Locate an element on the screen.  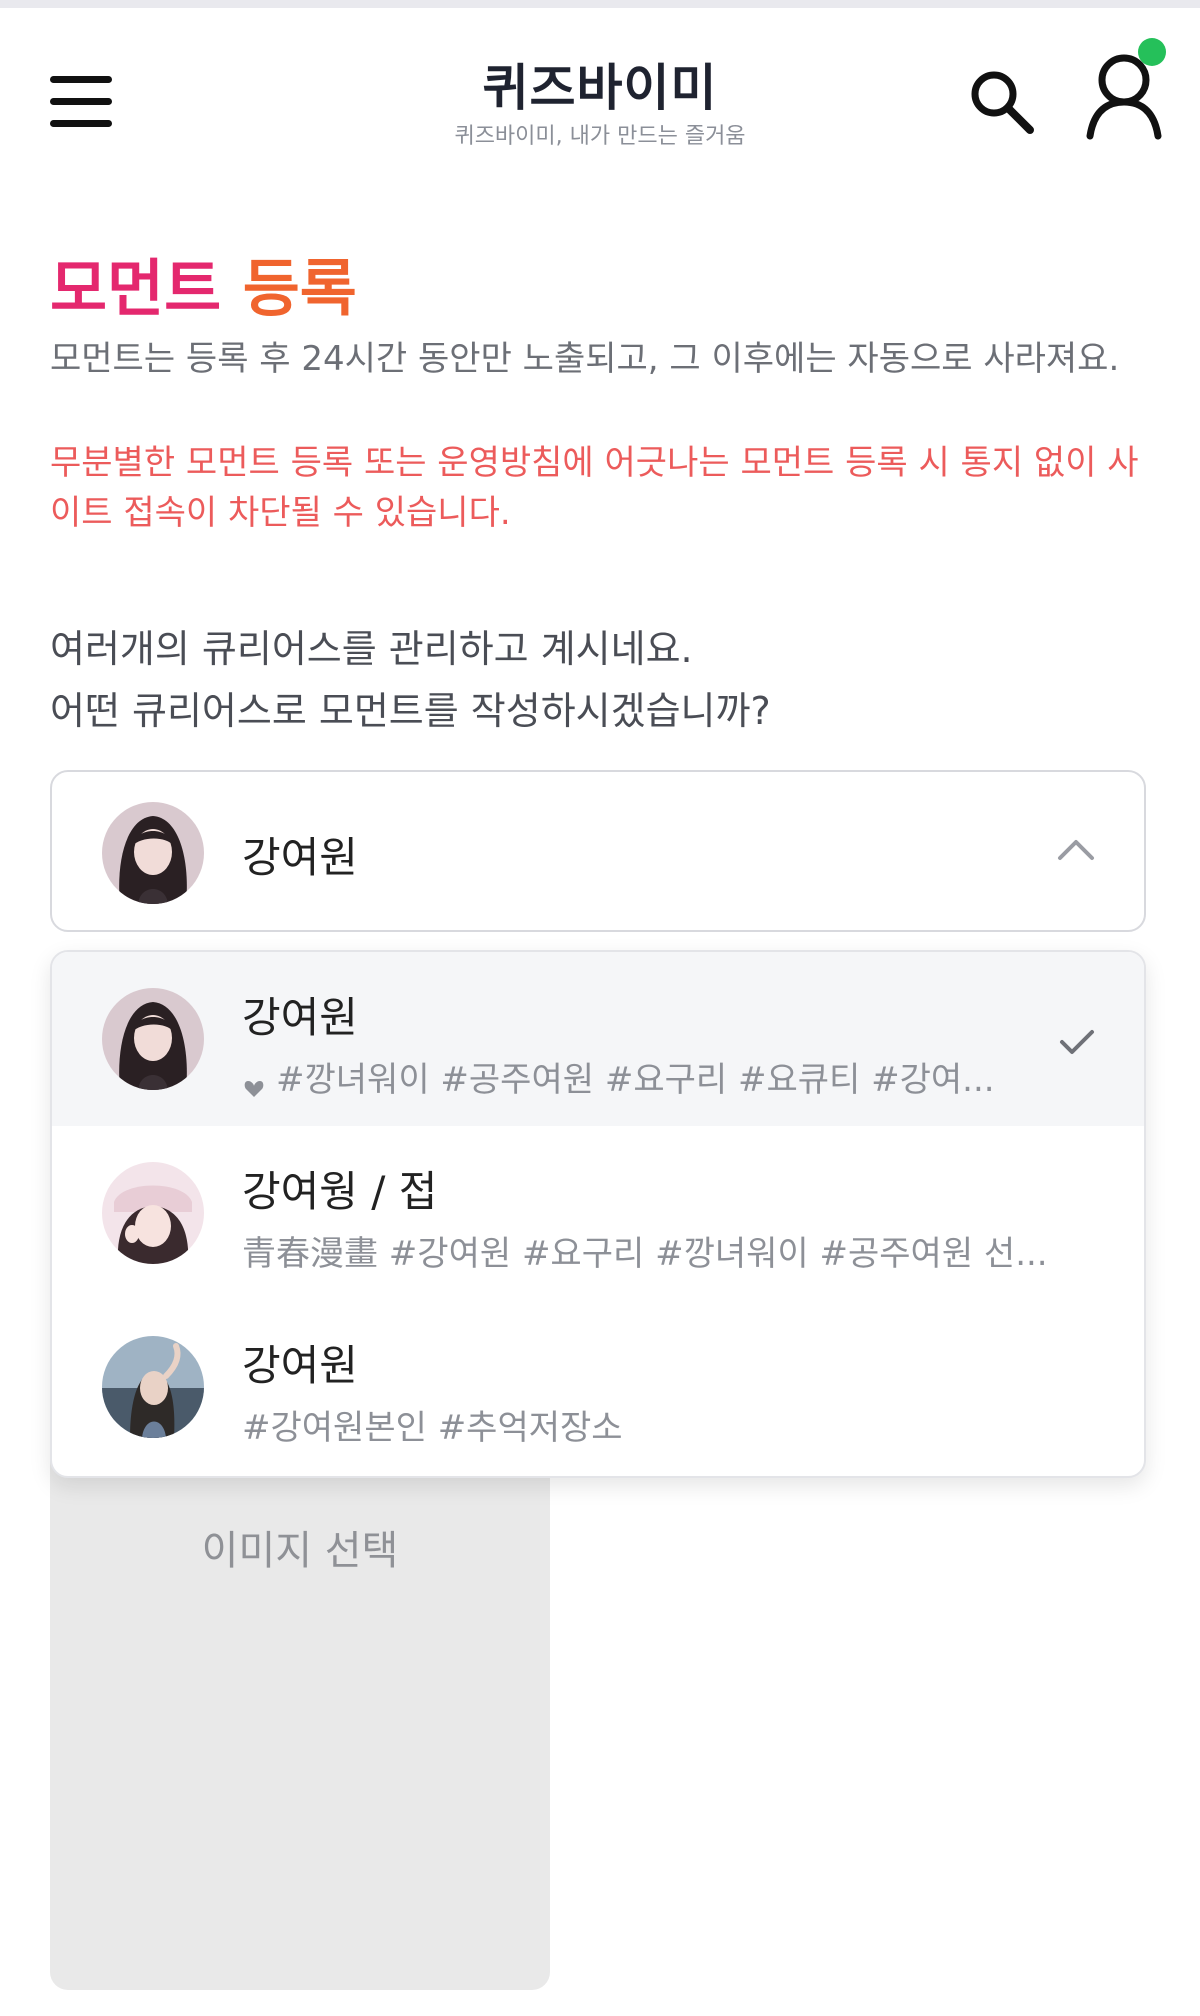
heart-icon is located at coordinates (254, 1083).